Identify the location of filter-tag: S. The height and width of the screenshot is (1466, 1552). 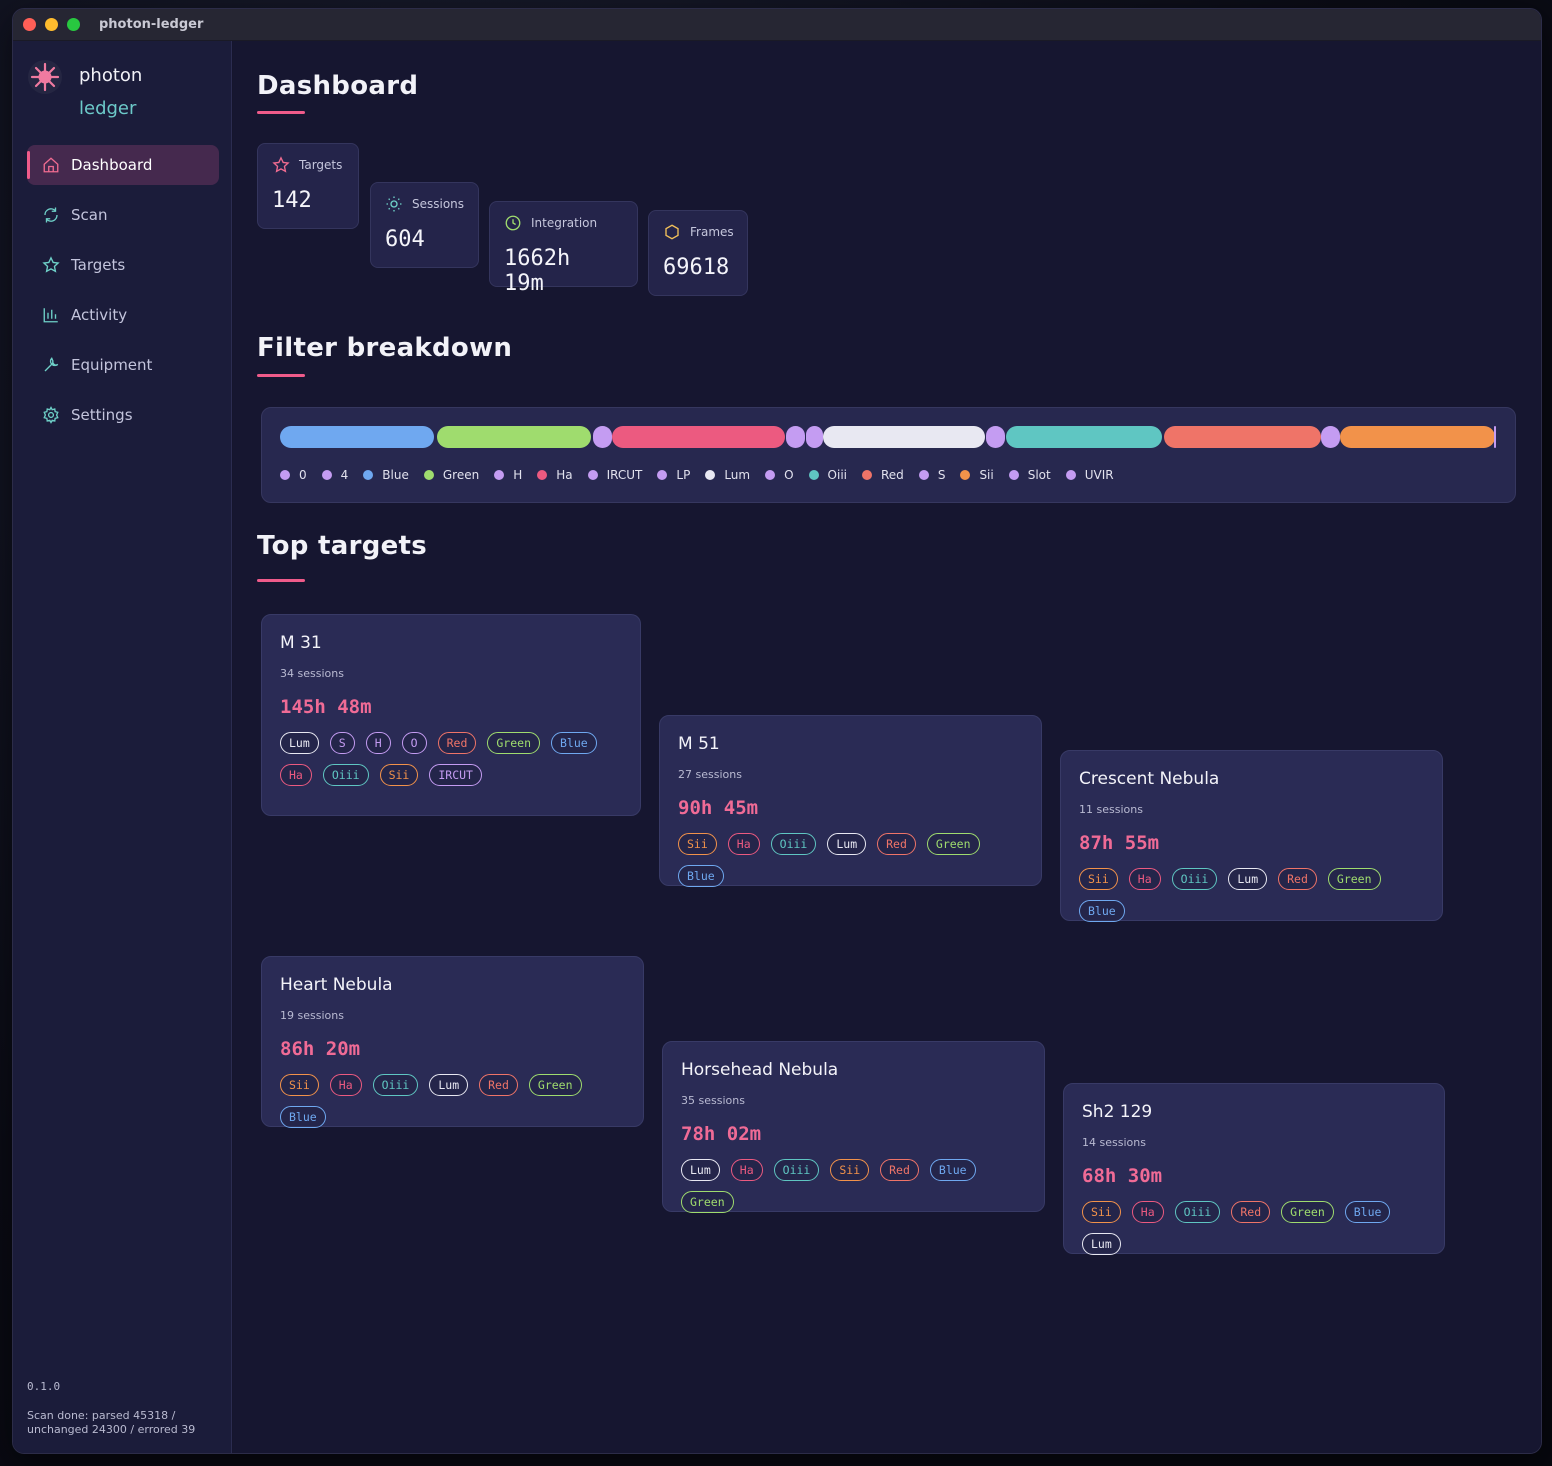
(342, 743).